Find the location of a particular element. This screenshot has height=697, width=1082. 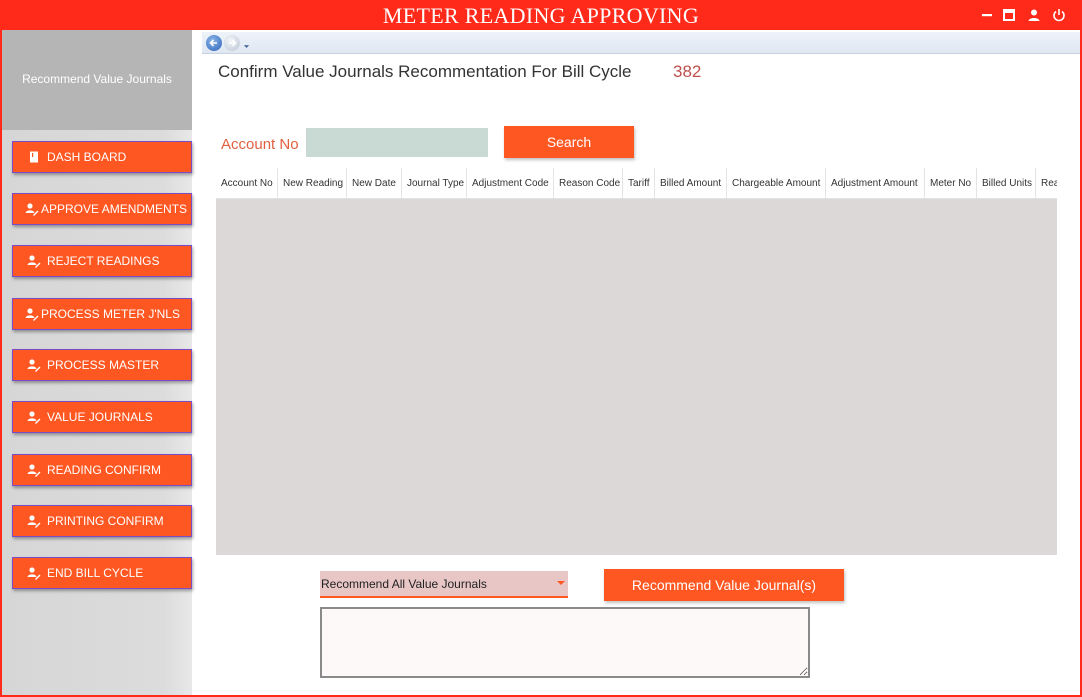

sidebar-item-label: PRINTING CONFIRM is located at coordinates (105, 521).